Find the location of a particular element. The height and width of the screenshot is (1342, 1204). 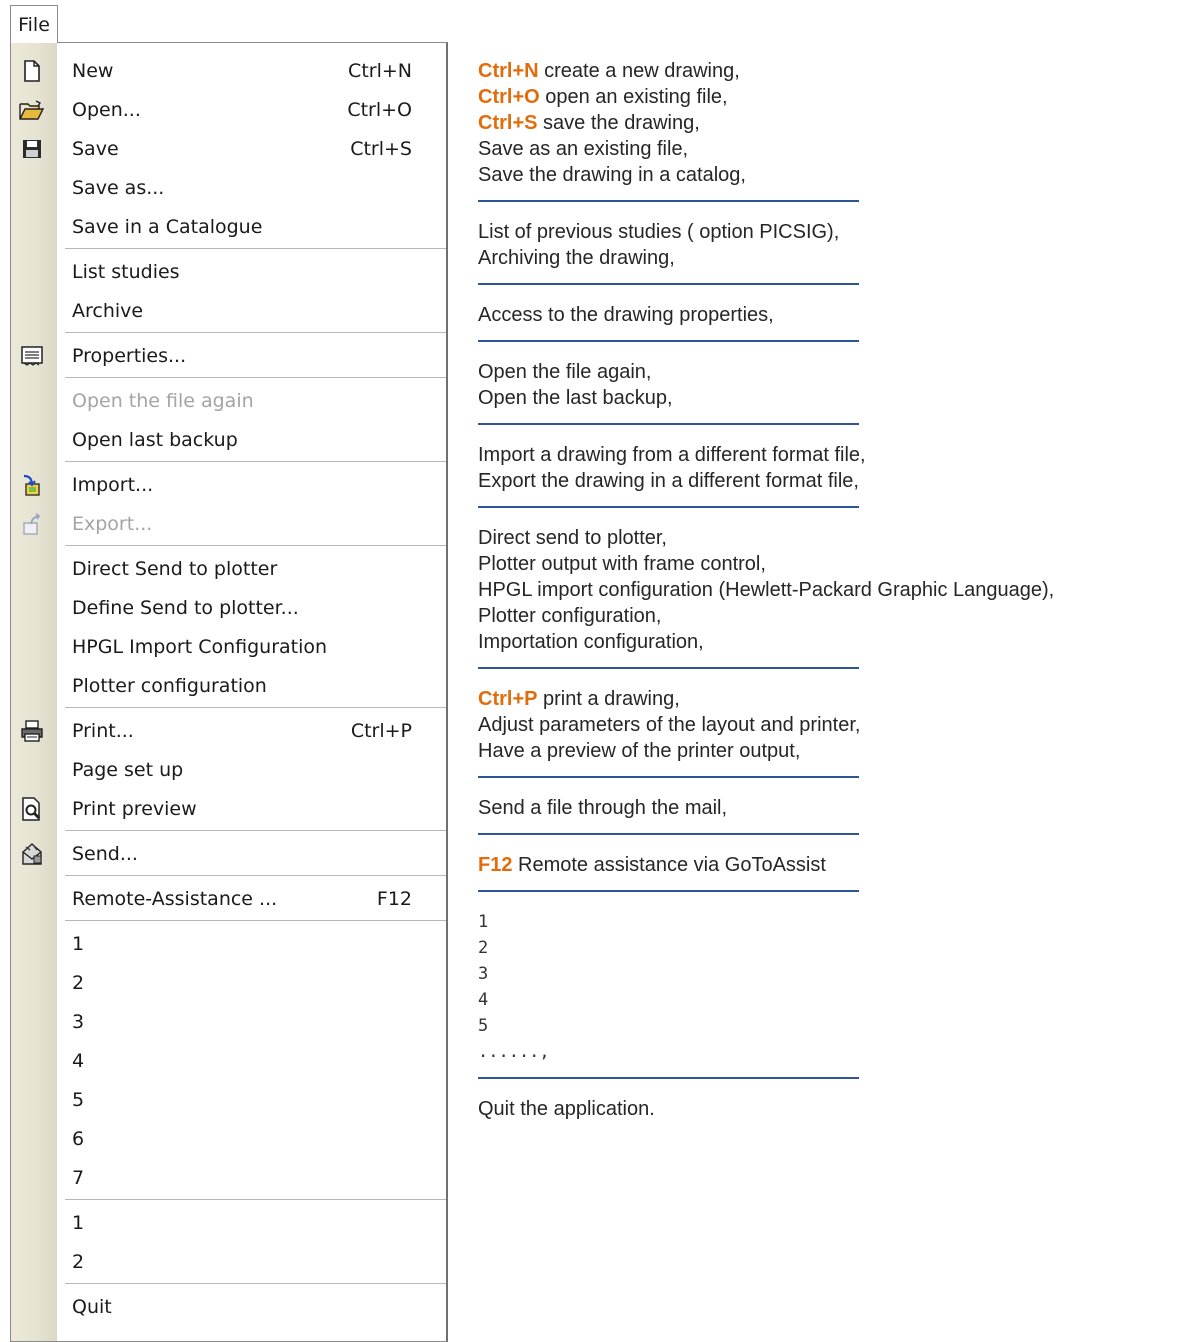

description-group-2: Access to the drawing properties, is located at coordinates (840, 315).